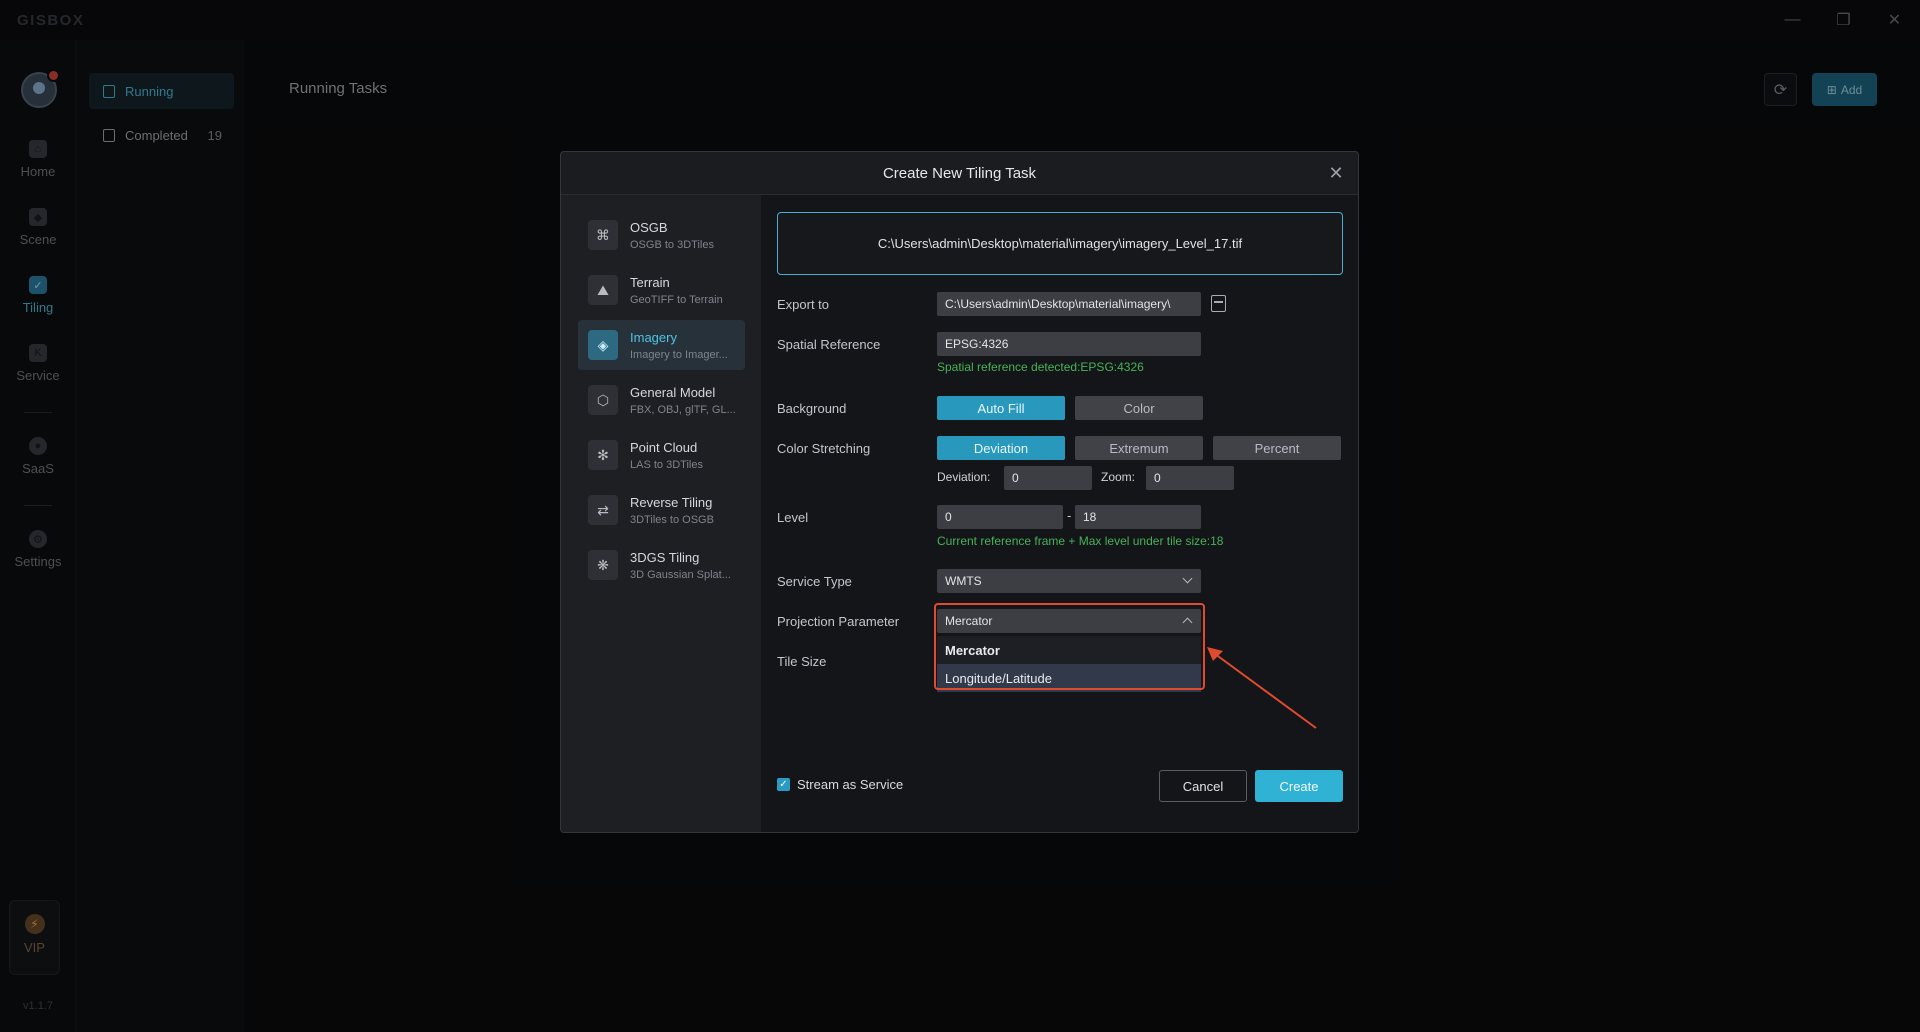 The height and width of the screenshot is (1032, 1920). What do you see at coordinates (814, 581) in the screenshot?
I see `service-type-label: Service Type` at bounding box center [814, 581].